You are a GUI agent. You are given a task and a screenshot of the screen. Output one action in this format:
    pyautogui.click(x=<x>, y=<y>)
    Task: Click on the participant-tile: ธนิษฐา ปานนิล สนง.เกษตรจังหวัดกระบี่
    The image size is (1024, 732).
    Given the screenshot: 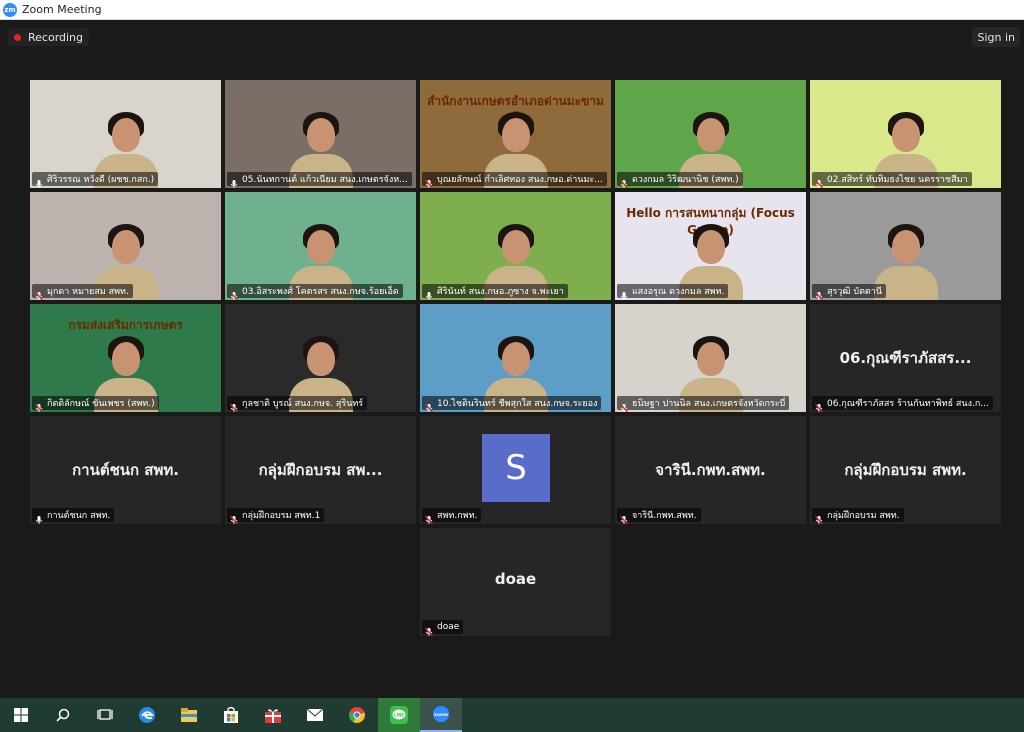 What is the action you would take?
    pyautogui.click(x=710, y=358)
    